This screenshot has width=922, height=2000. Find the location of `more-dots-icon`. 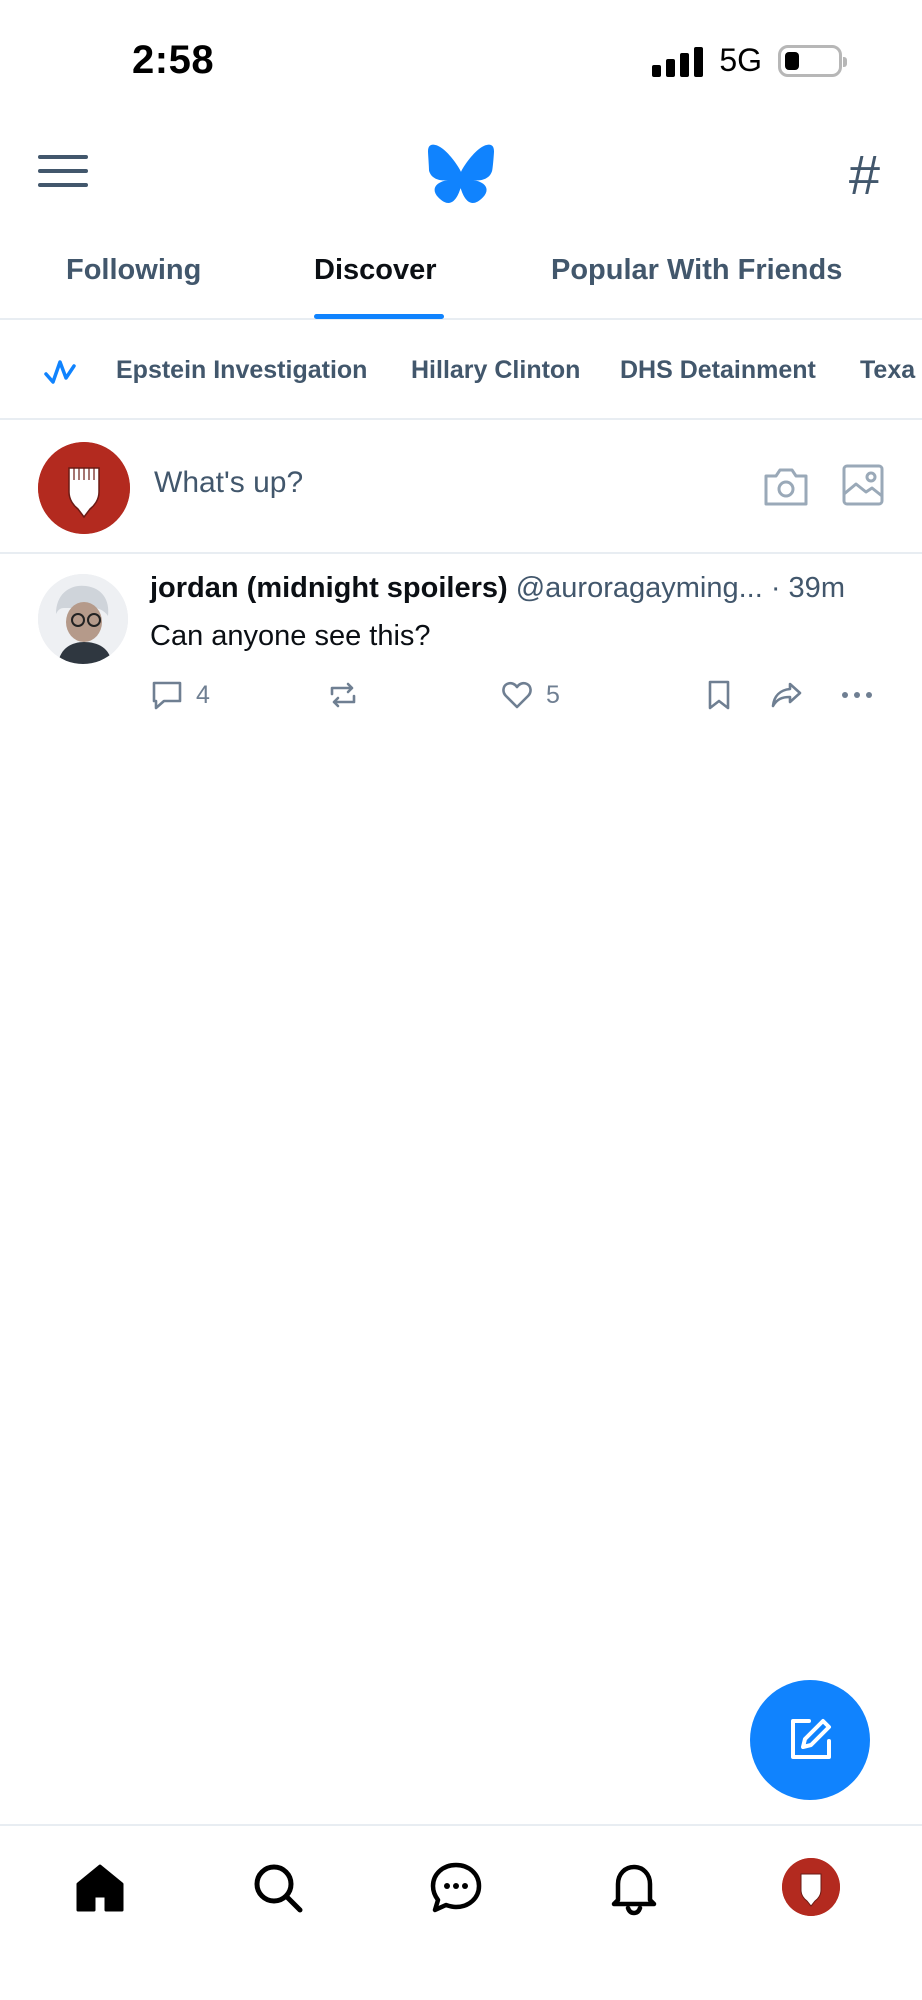

more-dots-icon is located at coordinates (857, 695).